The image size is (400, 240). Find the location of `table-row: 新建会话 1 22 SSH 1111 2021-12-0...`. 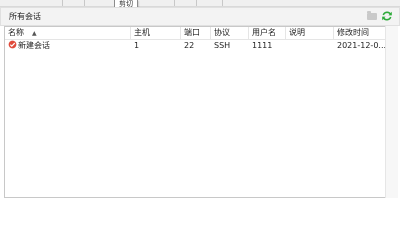

table-row: 新建会话 1 22 SSH 1111 2021-12-0... is located at coordinates (195, 46).